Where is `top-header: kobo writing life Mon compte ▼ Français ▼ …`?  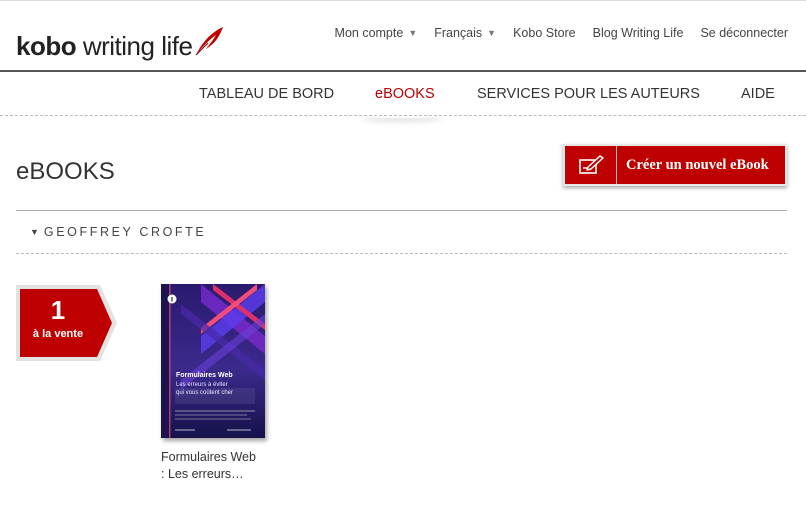
top-header: kobo writing life Mon compte ▼ Français ▼ … is located at coordinates (403, 36).